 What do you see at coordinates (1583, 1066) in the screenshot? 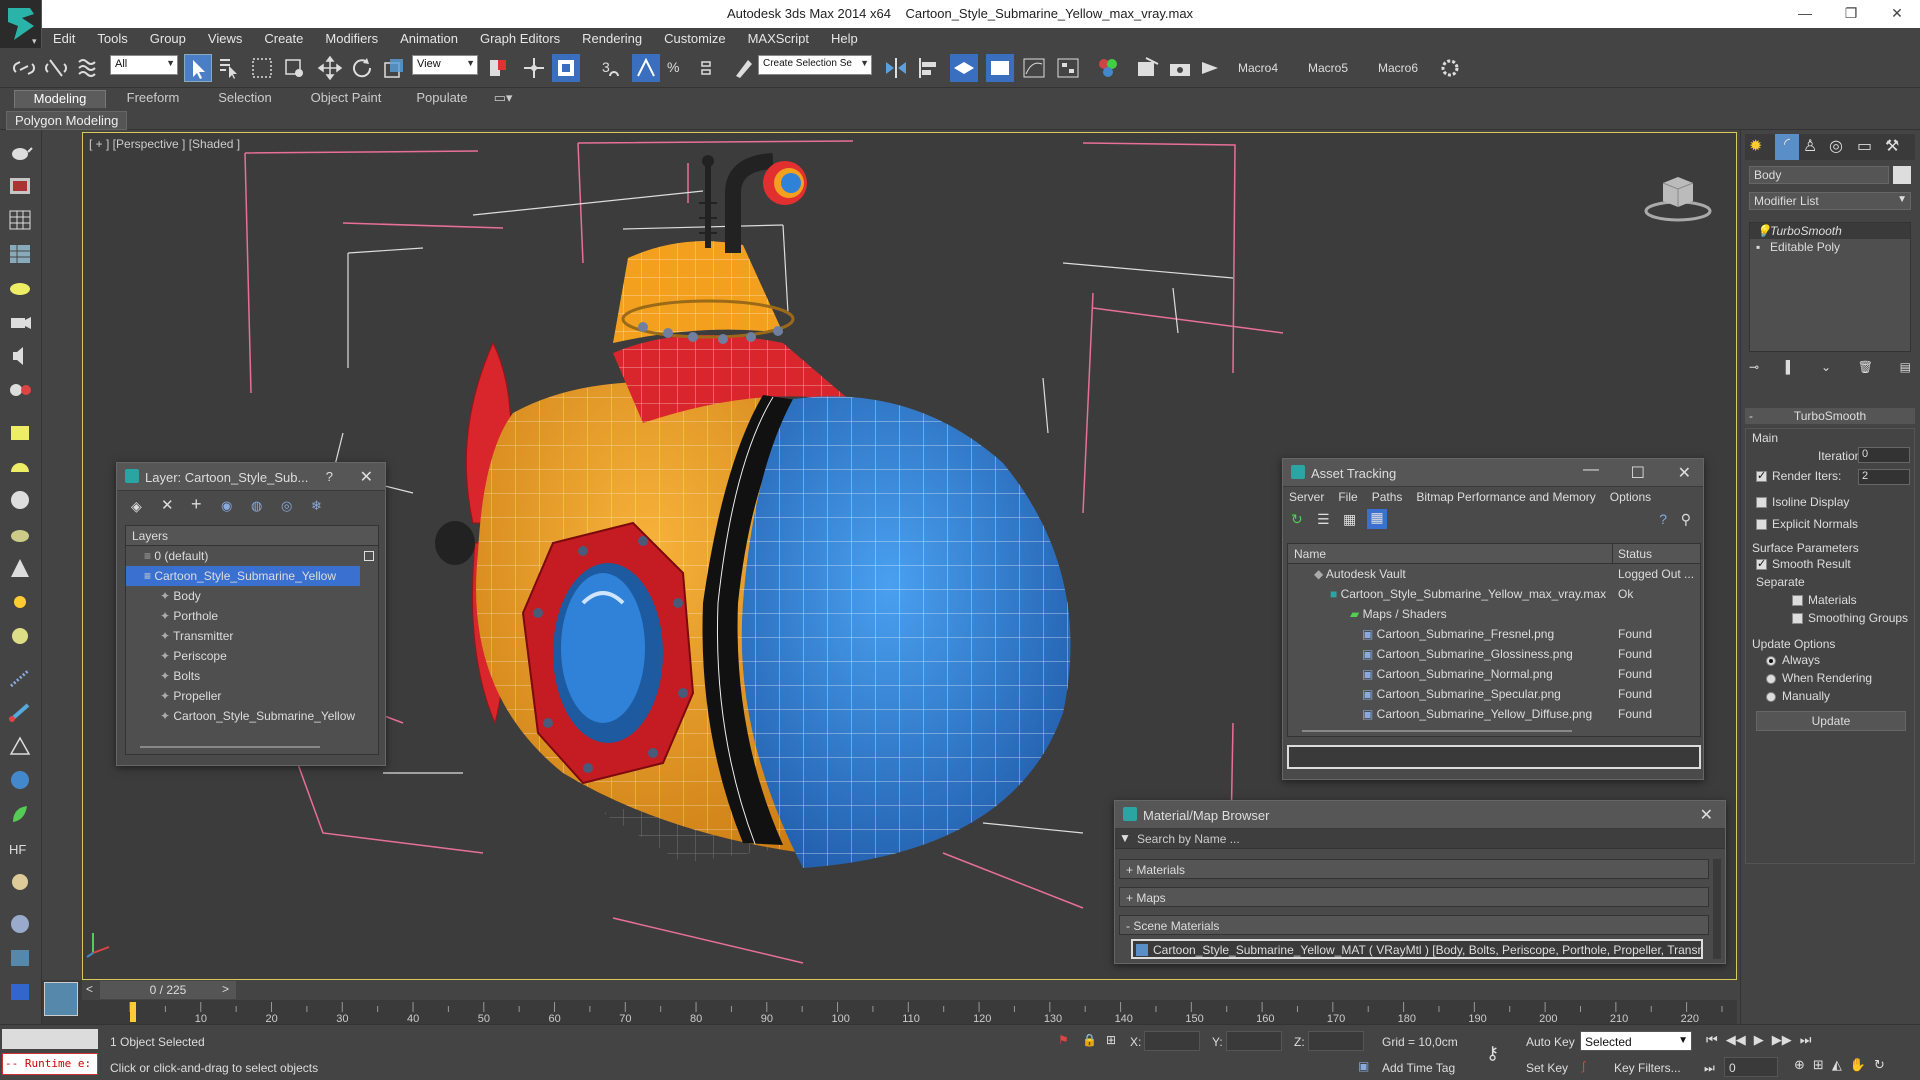
I see `key-mode-icon: ∫` at bounding box center [1583, 1066].